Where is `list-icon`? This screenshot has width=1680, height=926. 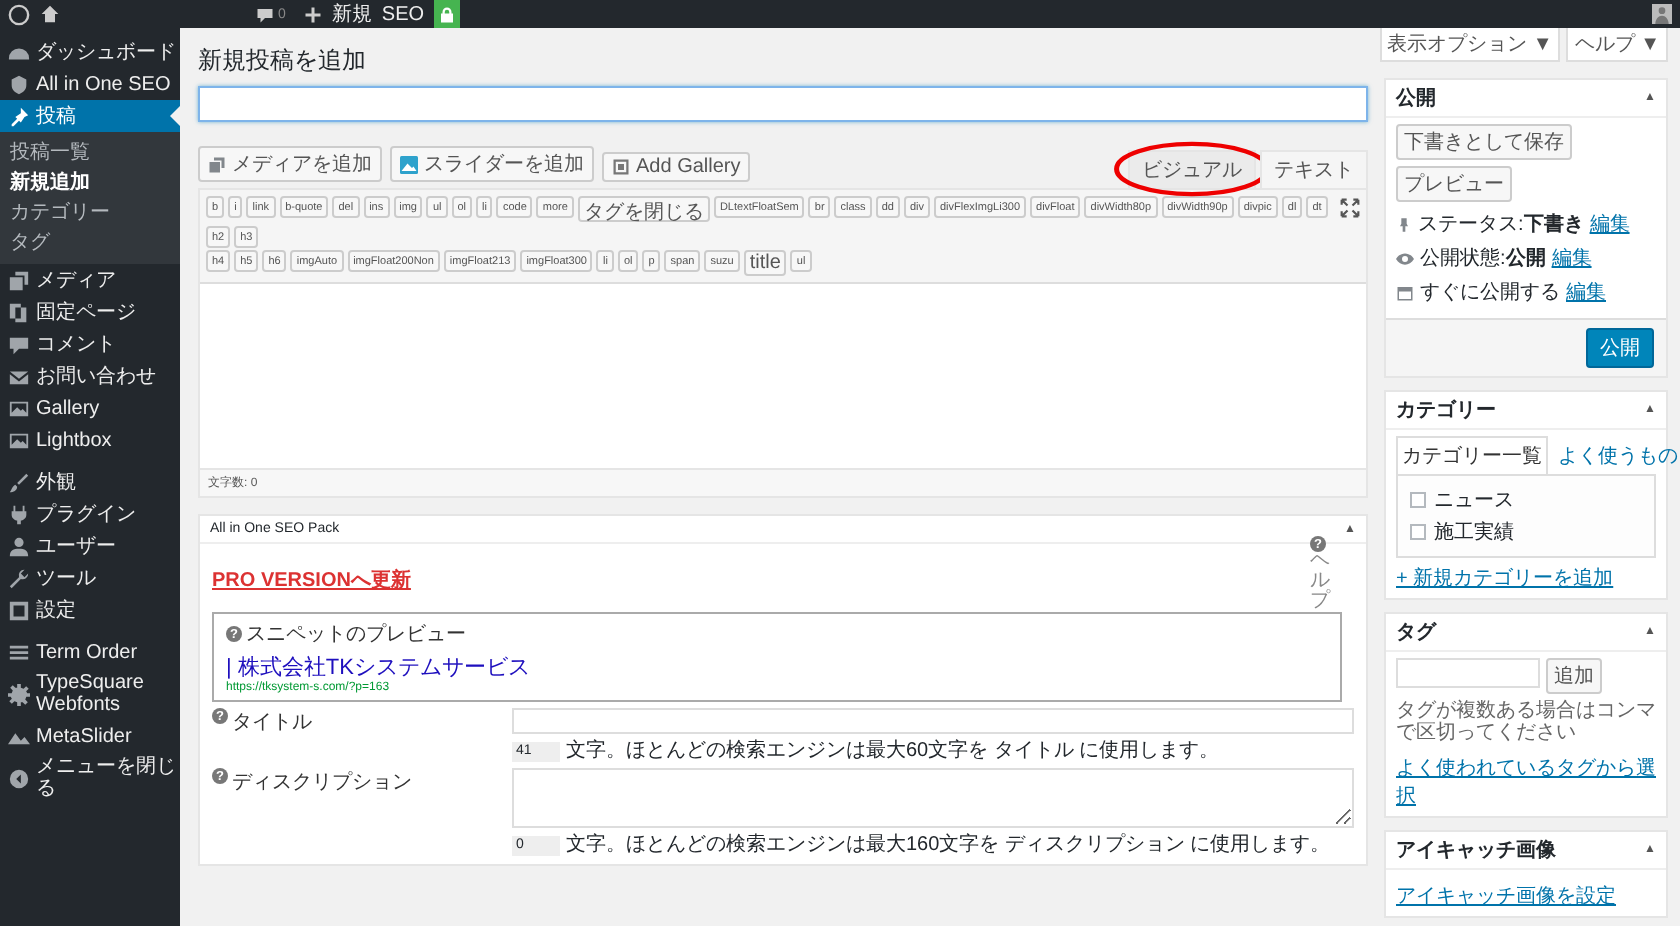 list-icon is located at coordinates (19, 652).